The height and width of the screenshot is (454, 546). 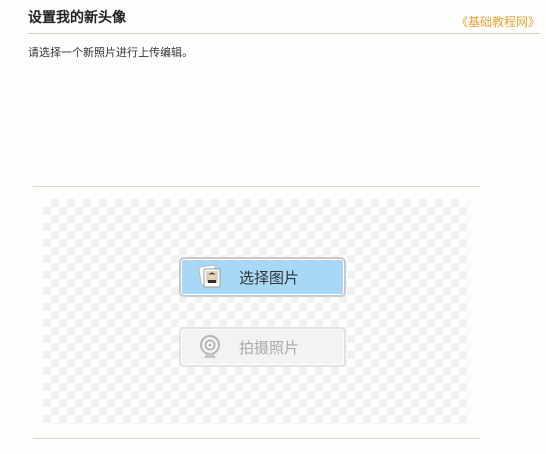 I want to click on site-watermark: 《基础教程网》, so click(x=497, y=22).